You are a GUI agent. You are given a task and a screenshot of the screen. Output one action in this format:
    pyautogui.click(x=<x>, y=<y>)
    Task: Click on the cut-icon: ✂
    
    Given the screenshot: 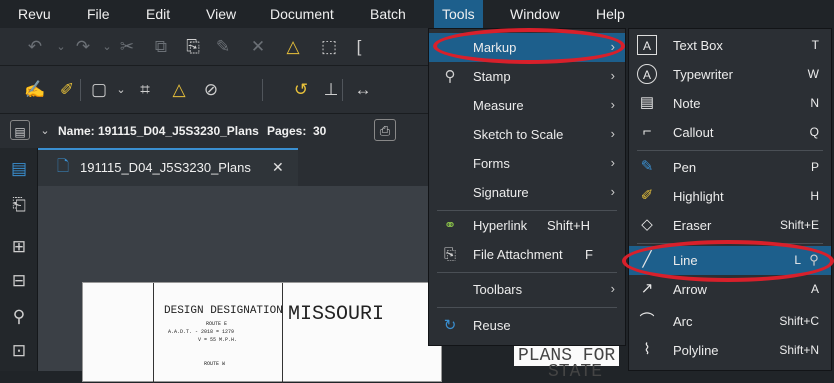 What is the action you would take?
    pyautogui.click(x=127, y=47)
    